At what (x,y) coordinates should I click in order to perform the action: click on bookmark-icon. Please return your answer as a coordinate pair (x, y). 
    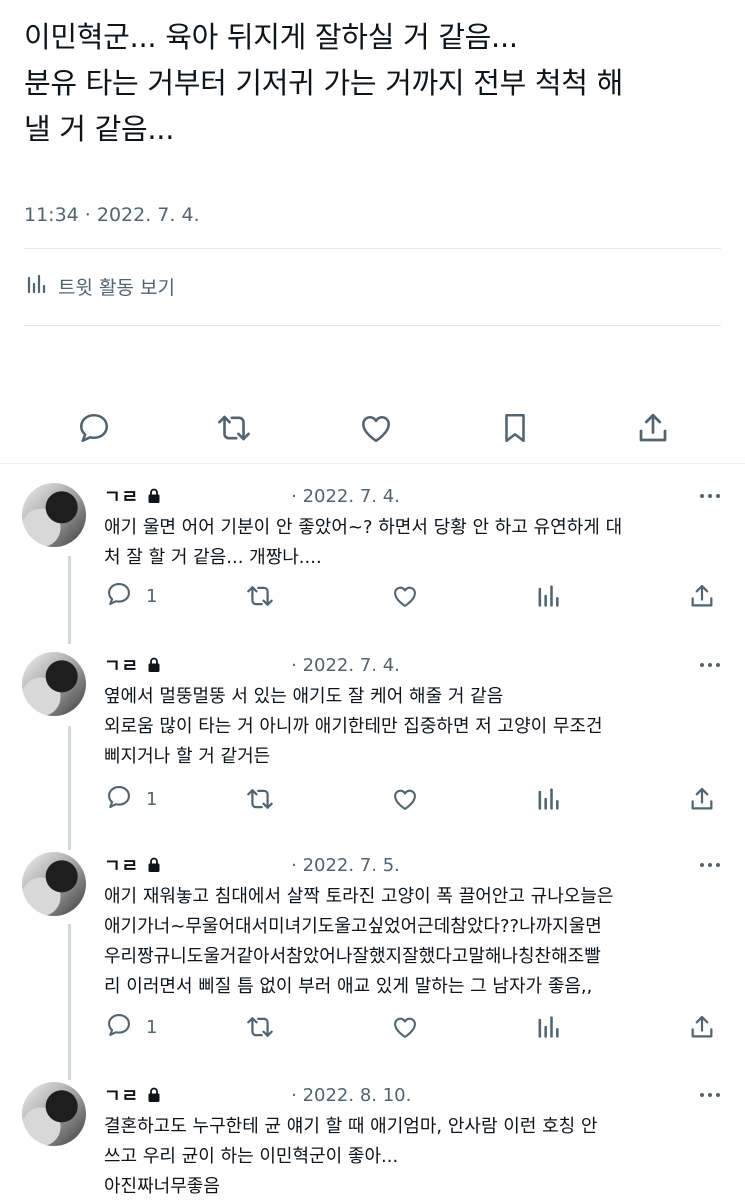
    Looking at the image, I should click on (515, 428).